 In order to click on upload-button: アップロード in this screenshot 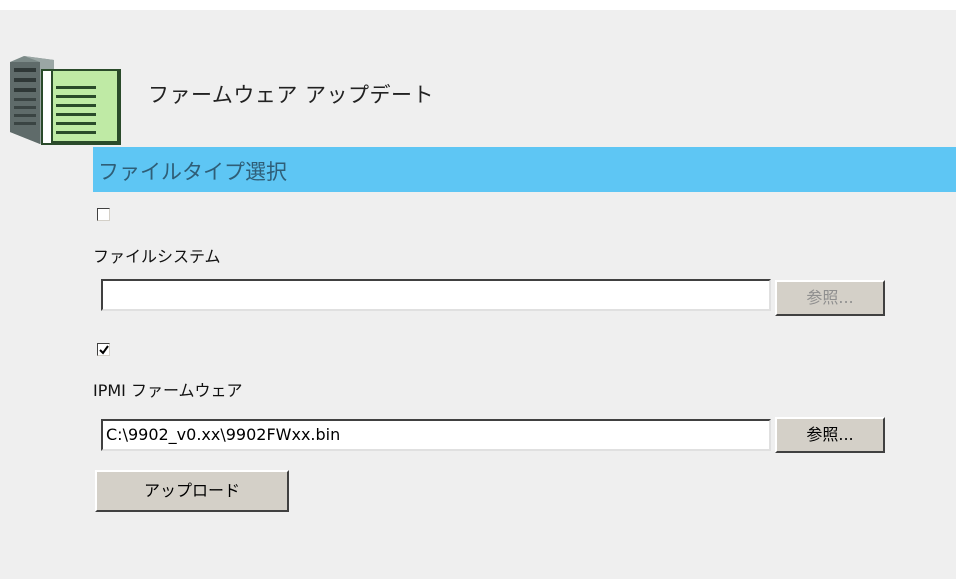, I will do `click(192, 491)`.